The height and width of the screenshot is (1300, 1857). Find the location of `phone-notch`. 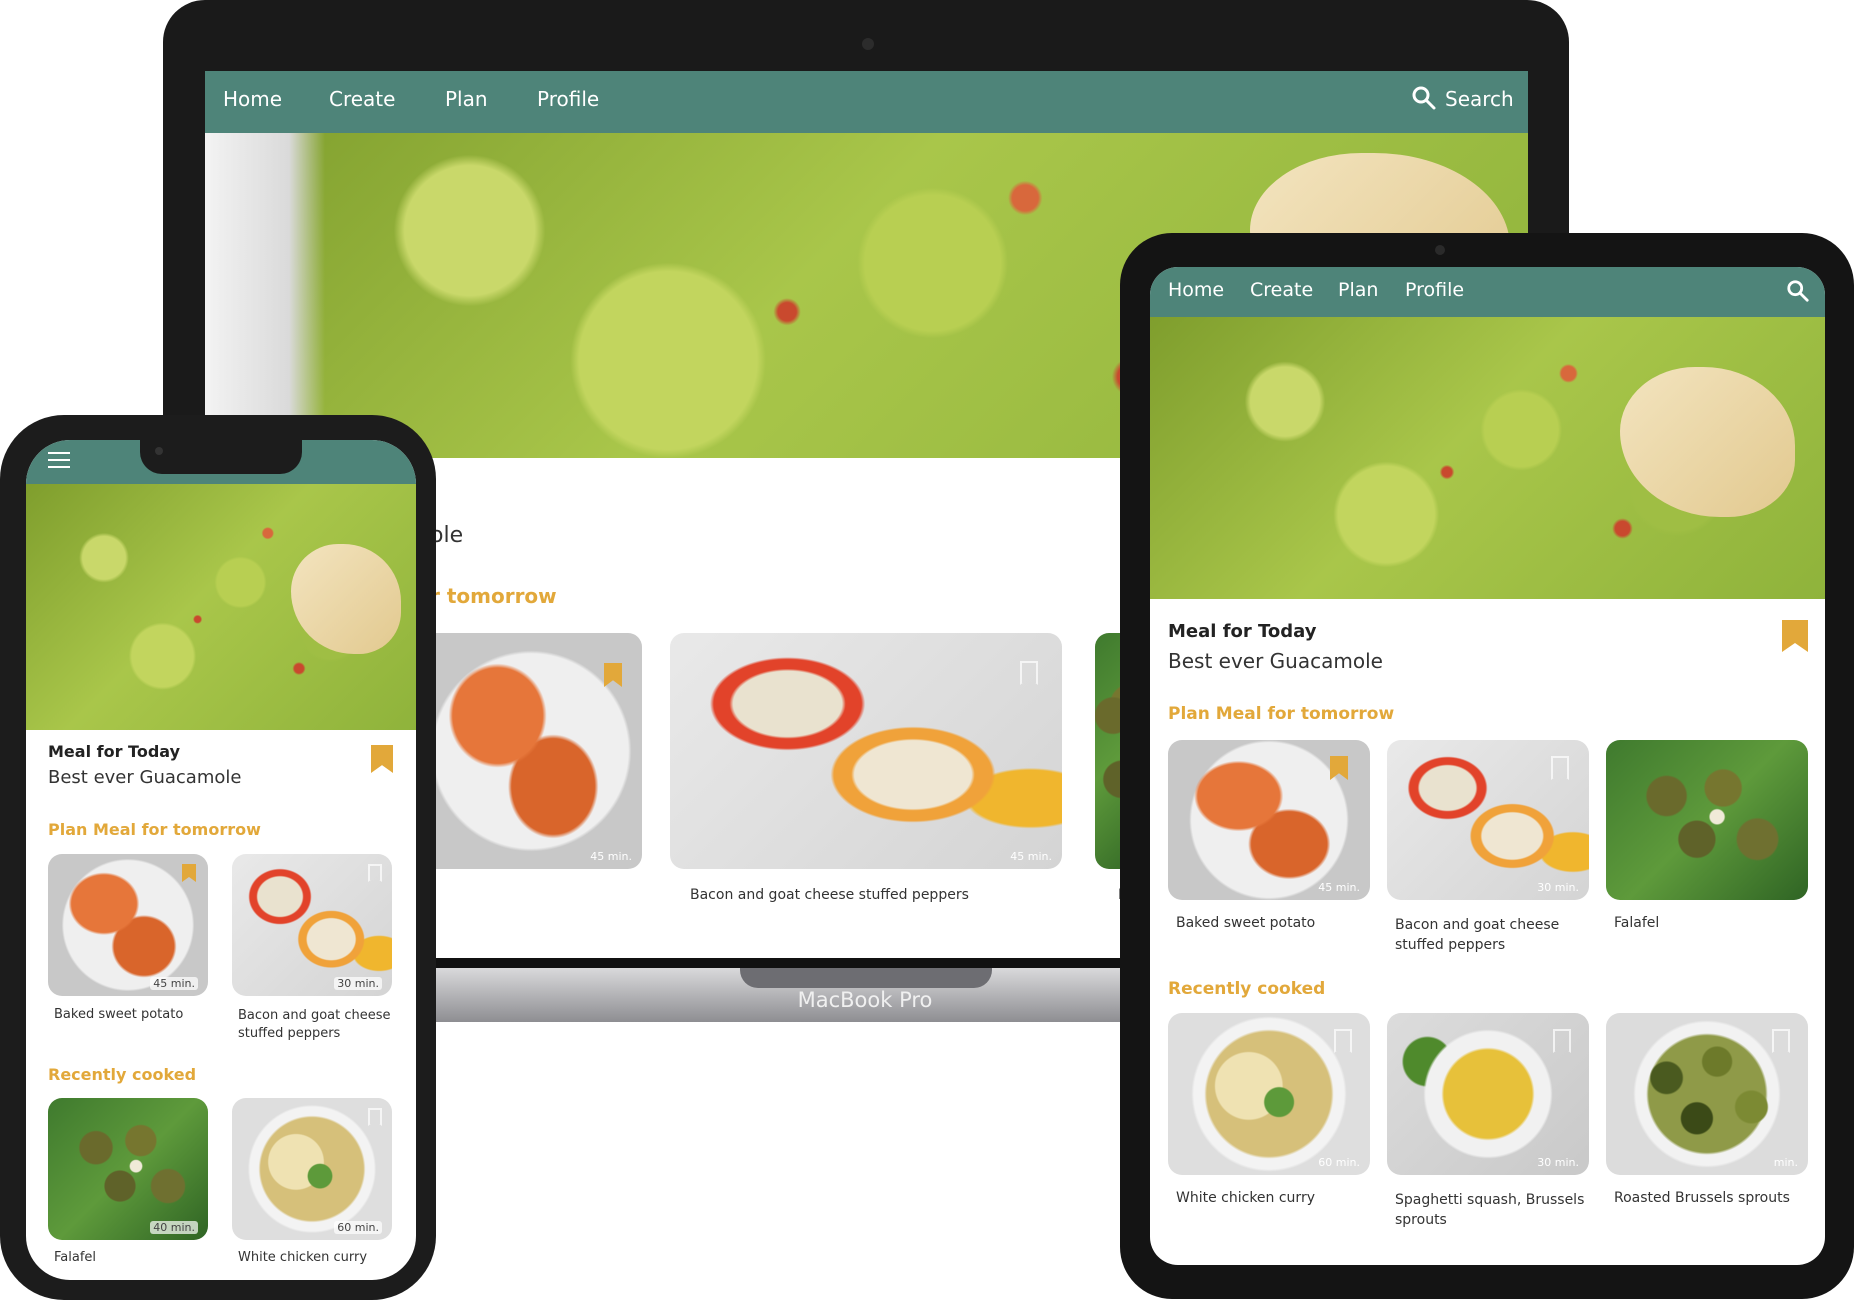

phone-notch is located at coordinates (221, 457).